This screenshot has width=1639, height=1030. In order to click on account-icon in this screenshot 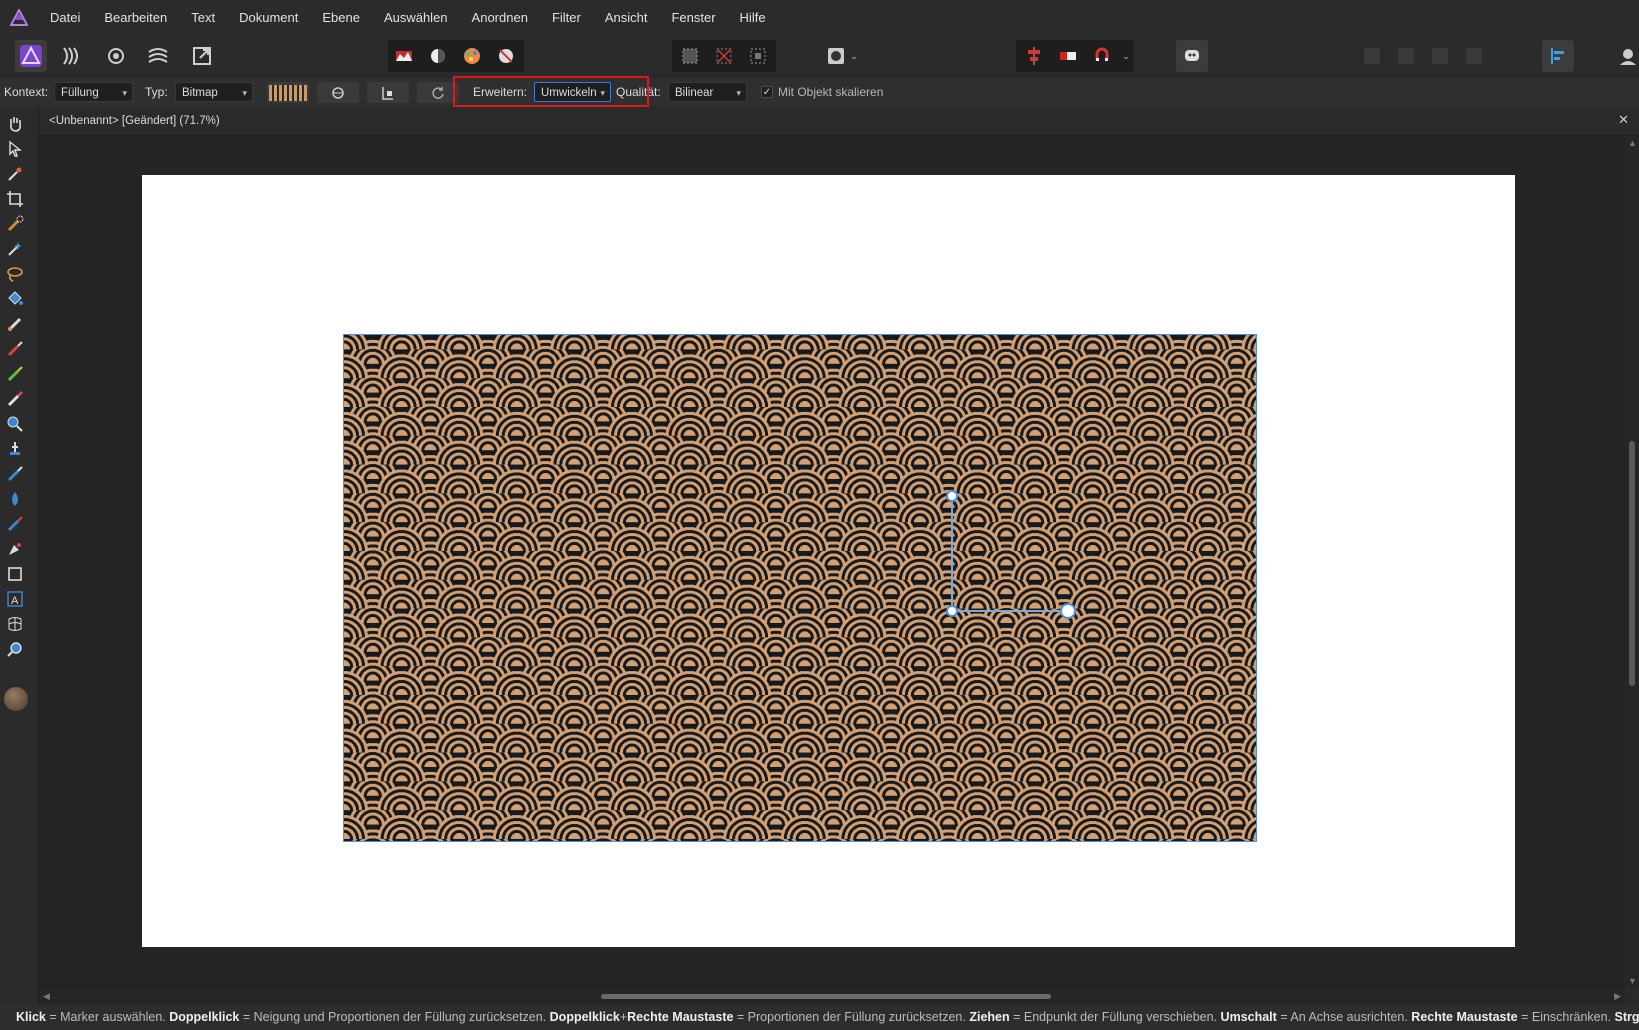, I will do `click(1625, 56)`.